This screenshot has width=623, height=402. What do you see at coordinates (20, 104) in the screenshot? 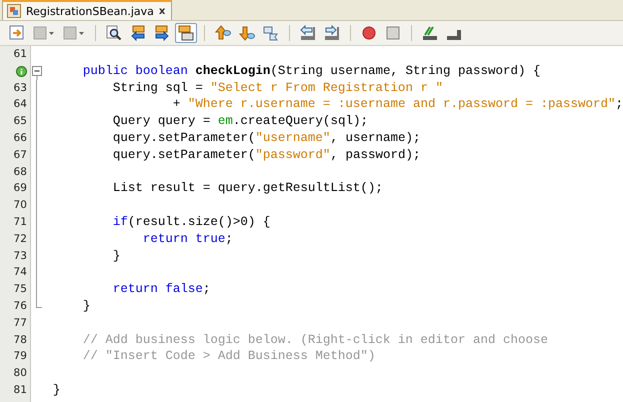
I see `line-number: 64` at bounding box center [20, 104].